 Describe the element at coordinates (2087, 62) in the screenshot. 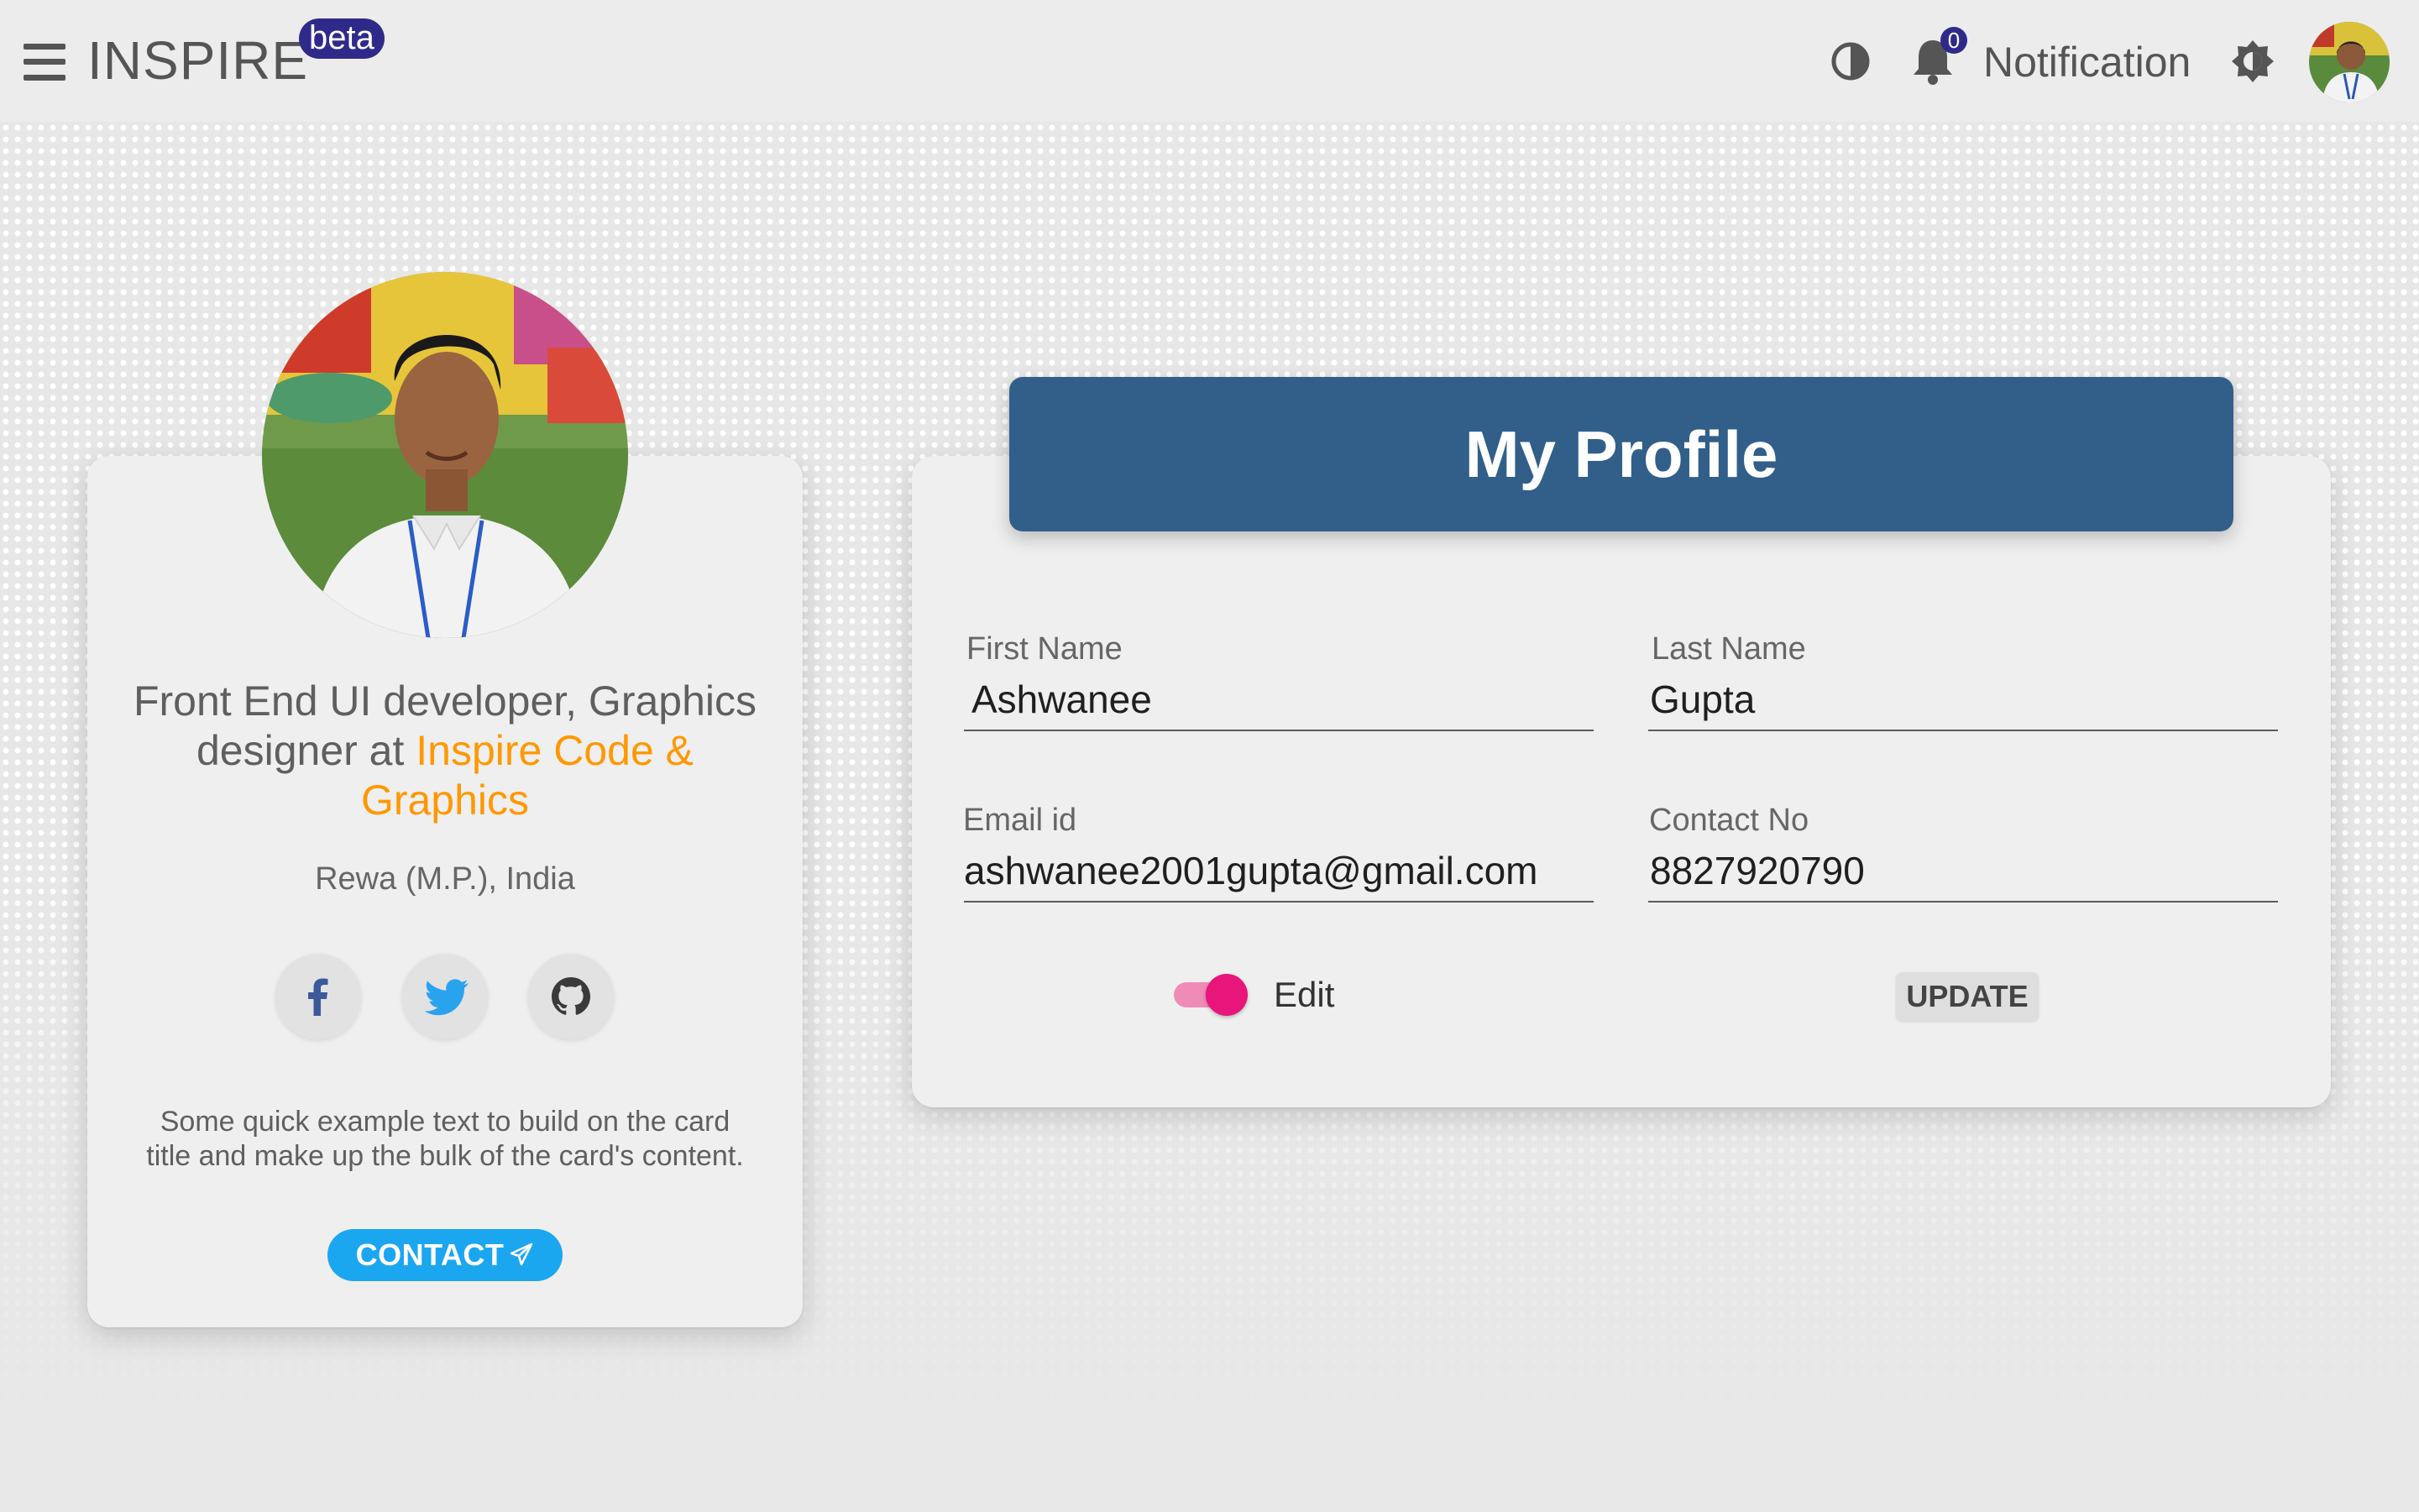

I see `notification-label: Notification` at that location.